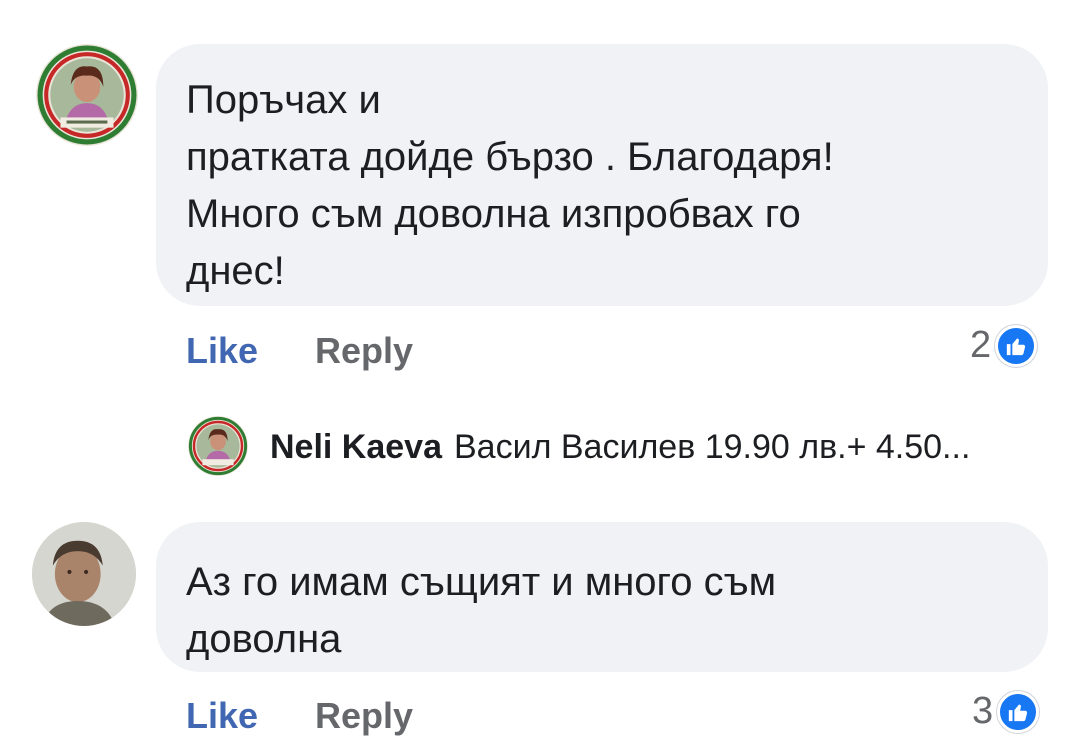 This screenshot has width=1080, height=756. I want to click on reaction-count: 3, so click(983, 711).